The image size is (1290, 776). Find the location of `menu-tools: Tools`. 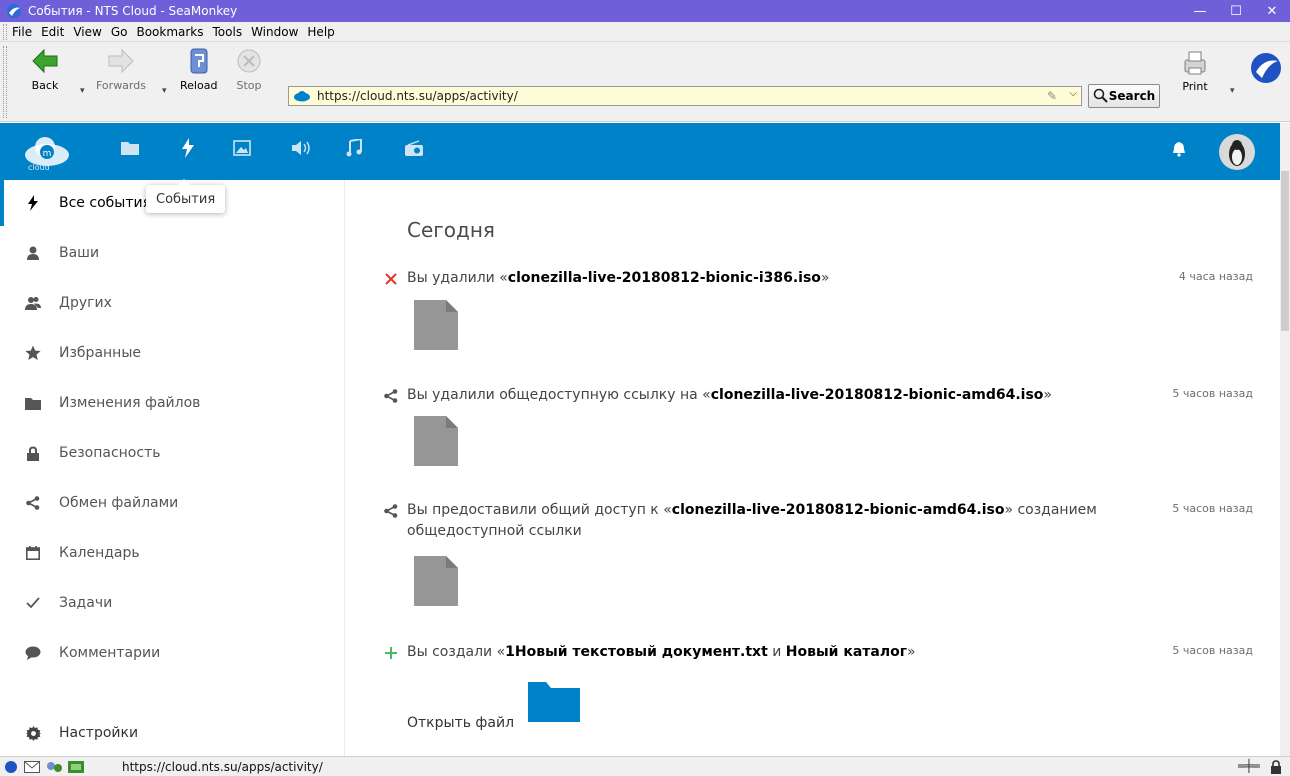

menu-tools: Tools is located at coordinates (228, 32).